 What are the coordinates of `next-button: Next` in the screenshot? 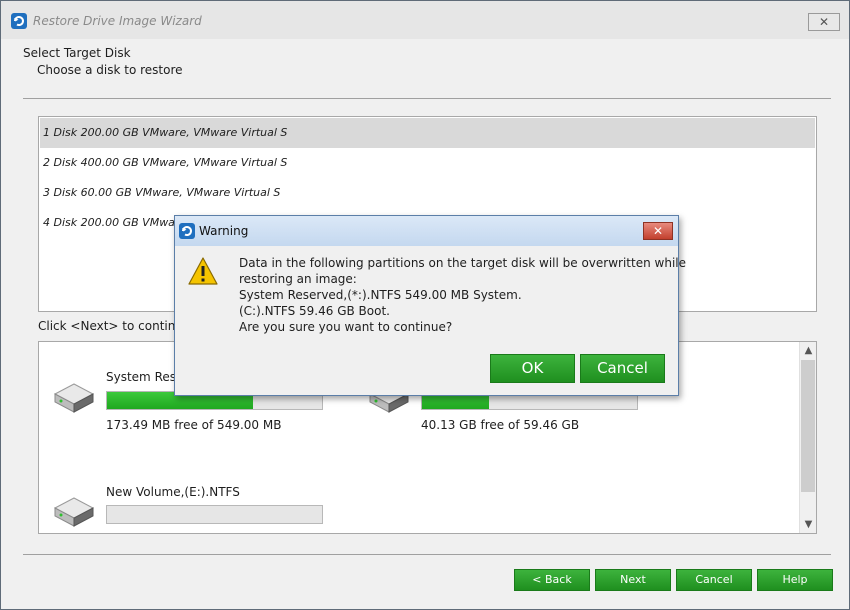 It's located at (633, 580).